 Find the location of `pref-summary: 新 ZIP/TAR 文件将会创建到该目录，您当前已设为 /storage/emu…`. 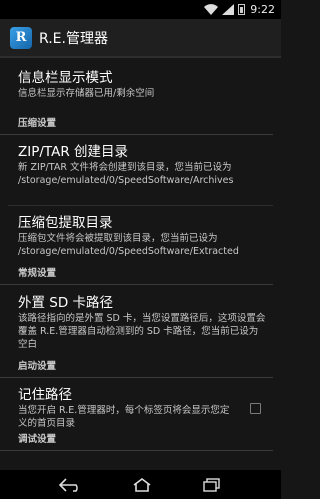

pref-summary: 新 ZIP/TAR 文件将会创建到该目录，您当前已设为 /storage/emu… is located at coordinates (126, 174).